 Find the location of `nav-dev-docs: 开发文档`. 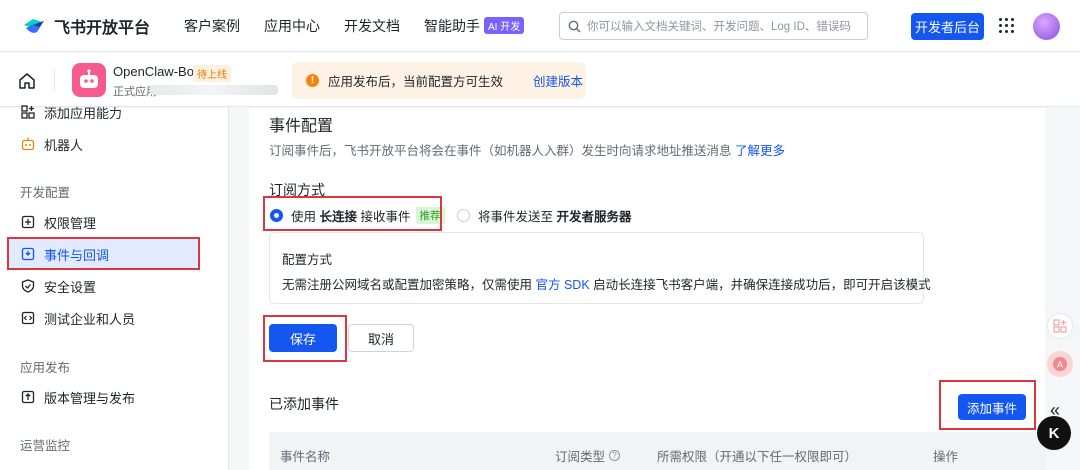

nav-dev-docs: 开发文档 is located at coordinates (372, 26).